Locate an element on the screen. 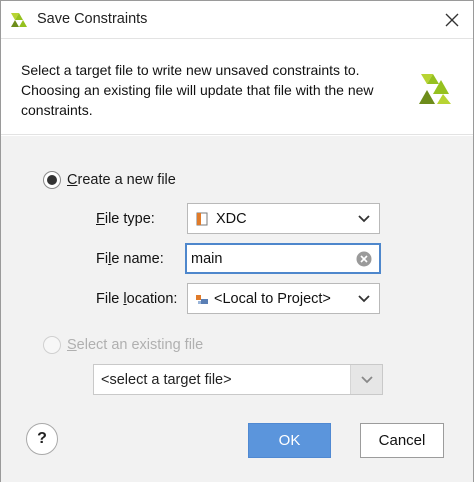 This screenshot has width=474, height=482. clear-icon is located at coordinates (364, 259).